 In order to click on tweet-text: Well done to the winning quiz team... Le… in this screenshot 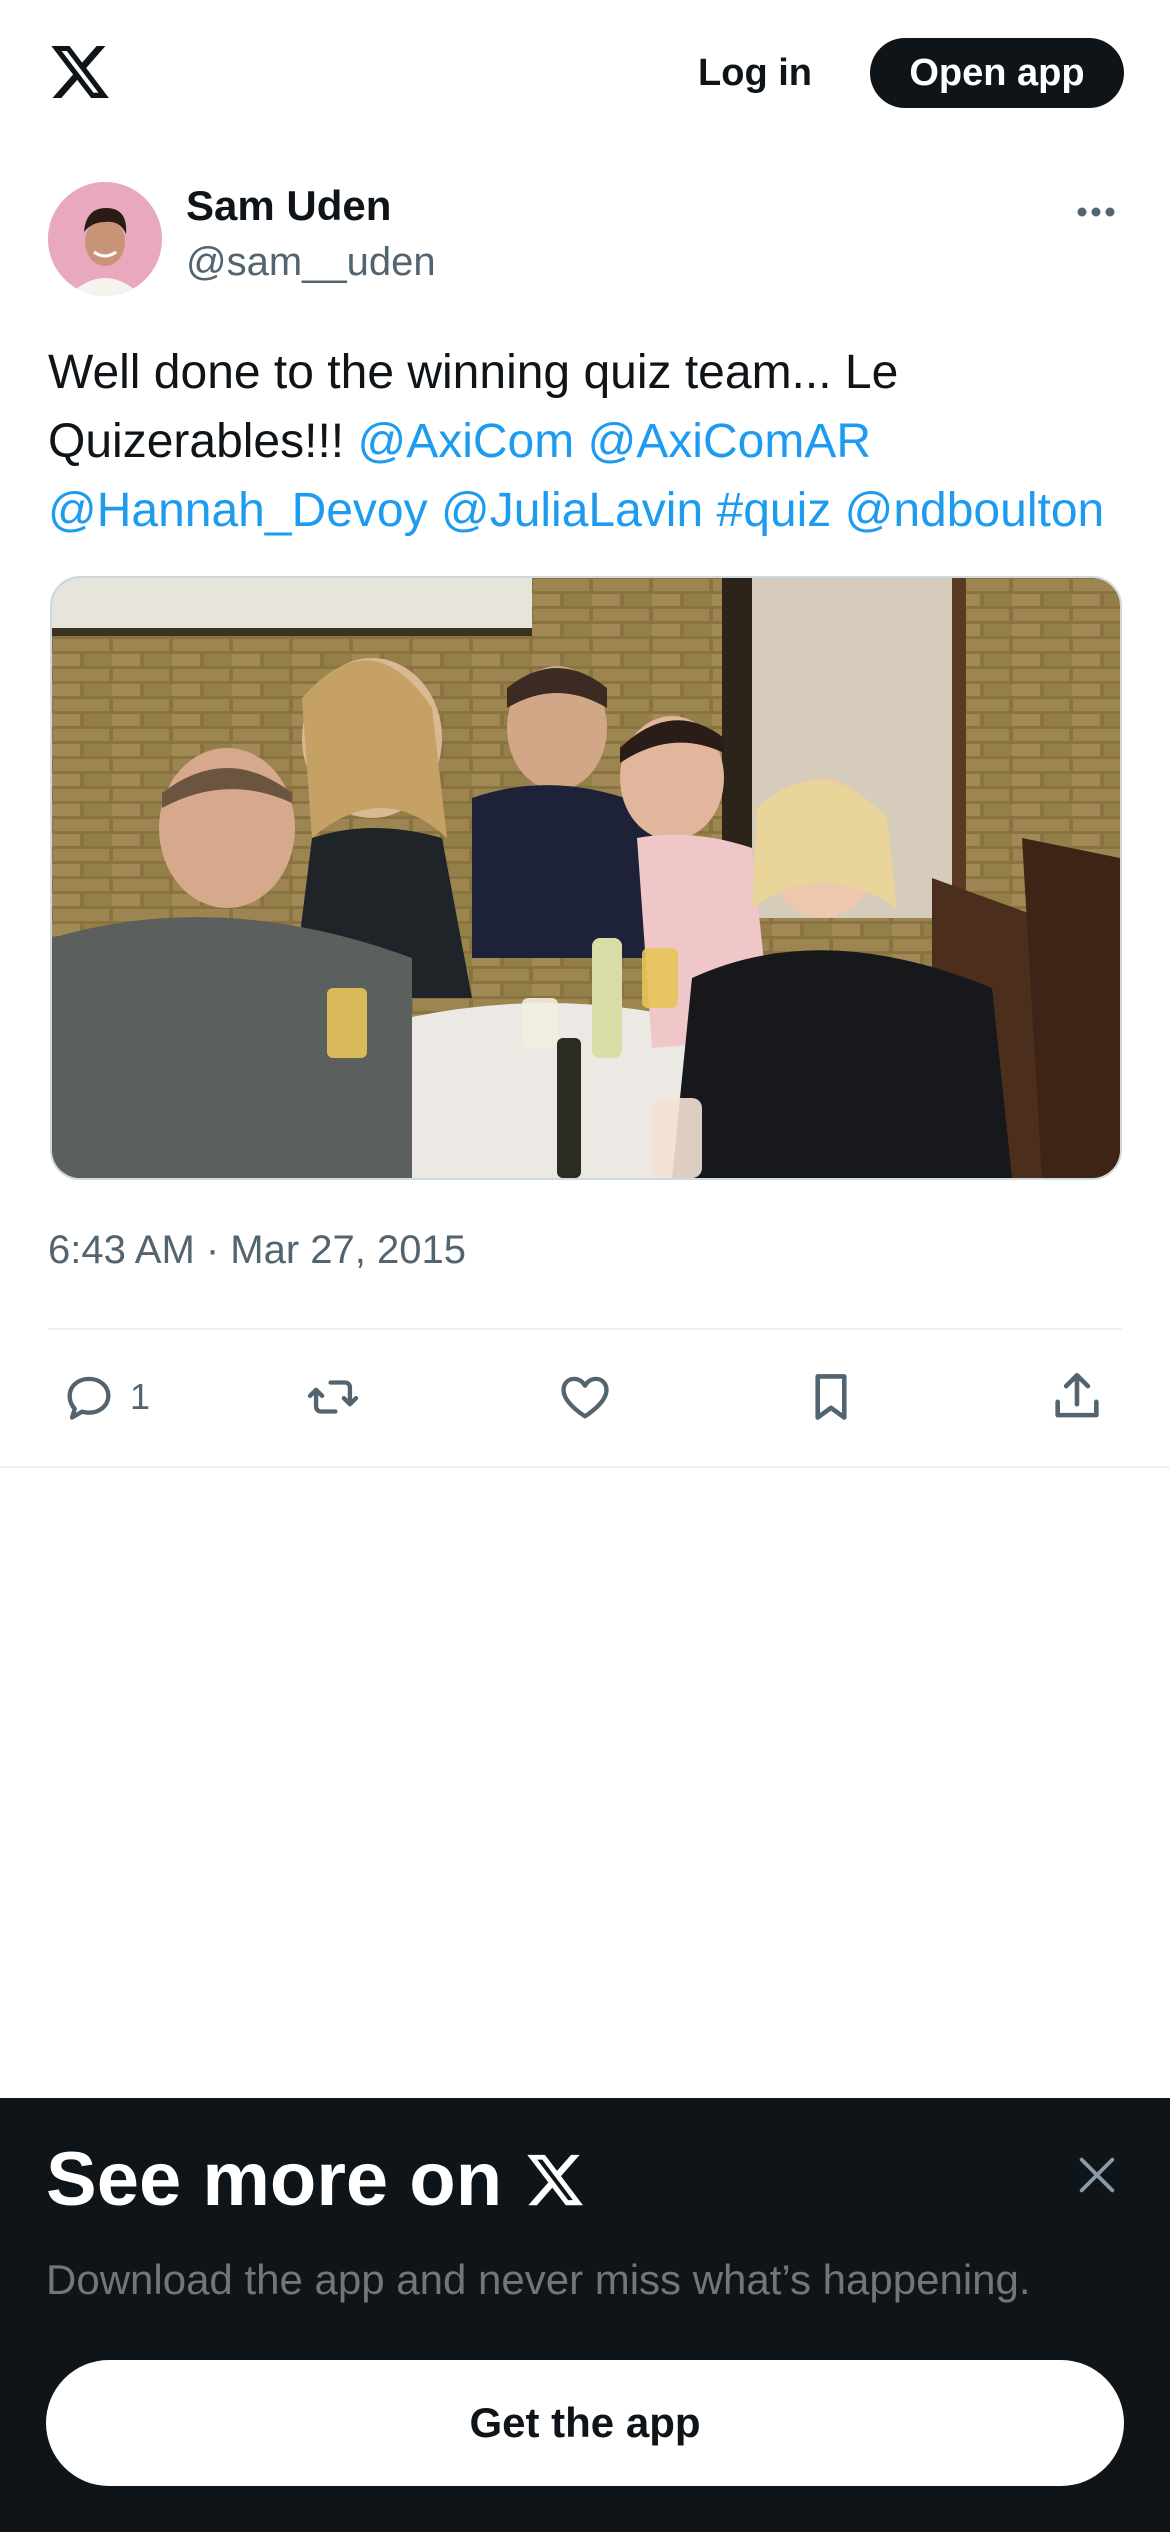, I will do `click(588, 441)`.